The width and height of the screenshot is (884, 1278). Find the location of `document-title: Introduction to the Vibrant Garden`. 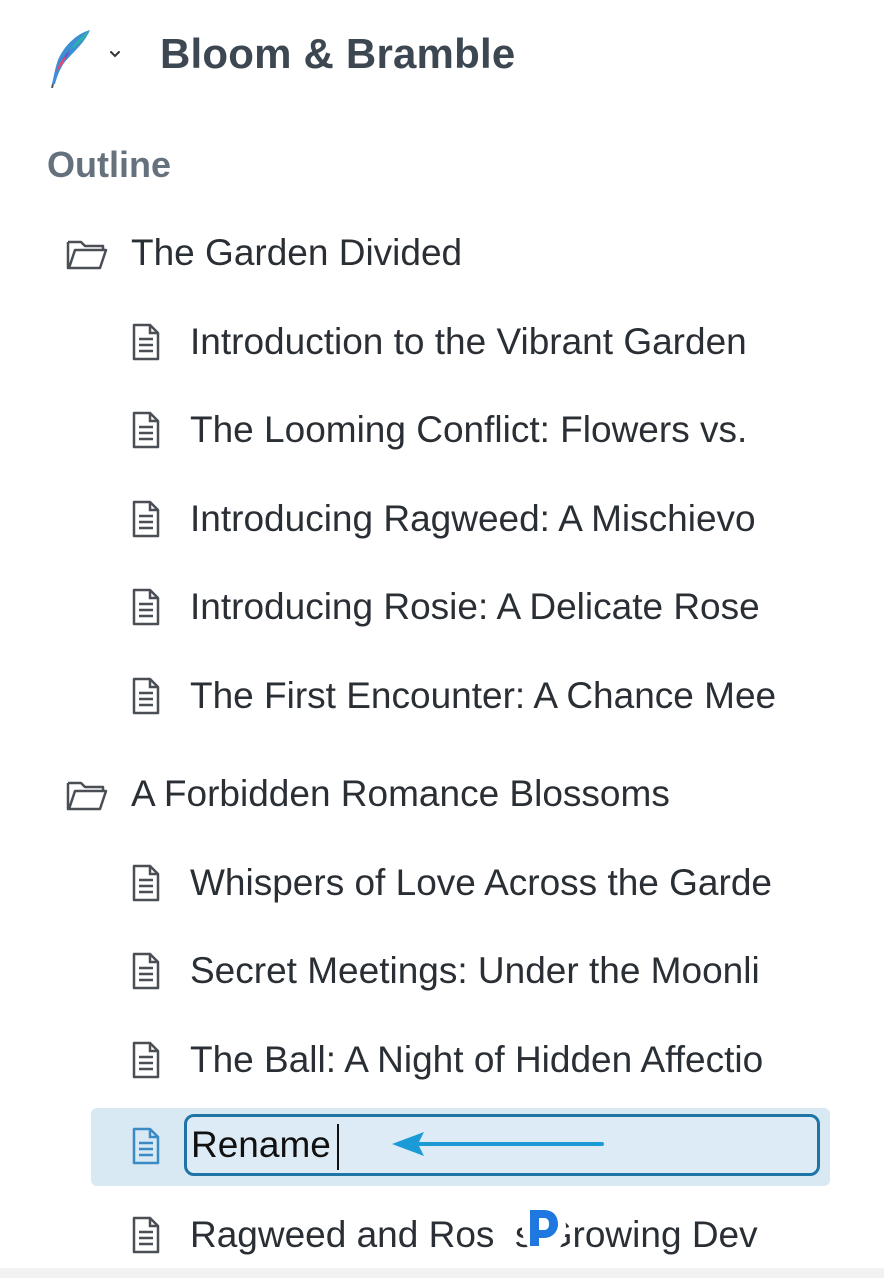

document-title: Introduction to the Vibrant Garden is located at coordinates (468, 341).